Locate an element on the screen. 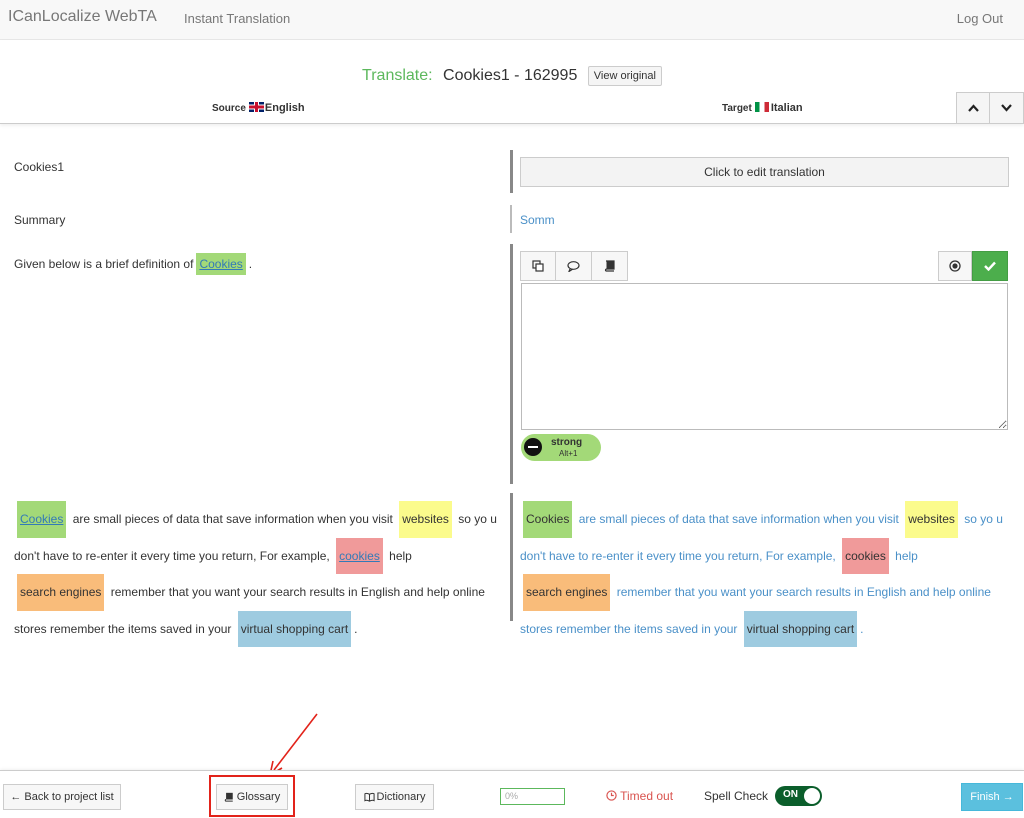  copy-source-button is located at coordinates (538, 266).